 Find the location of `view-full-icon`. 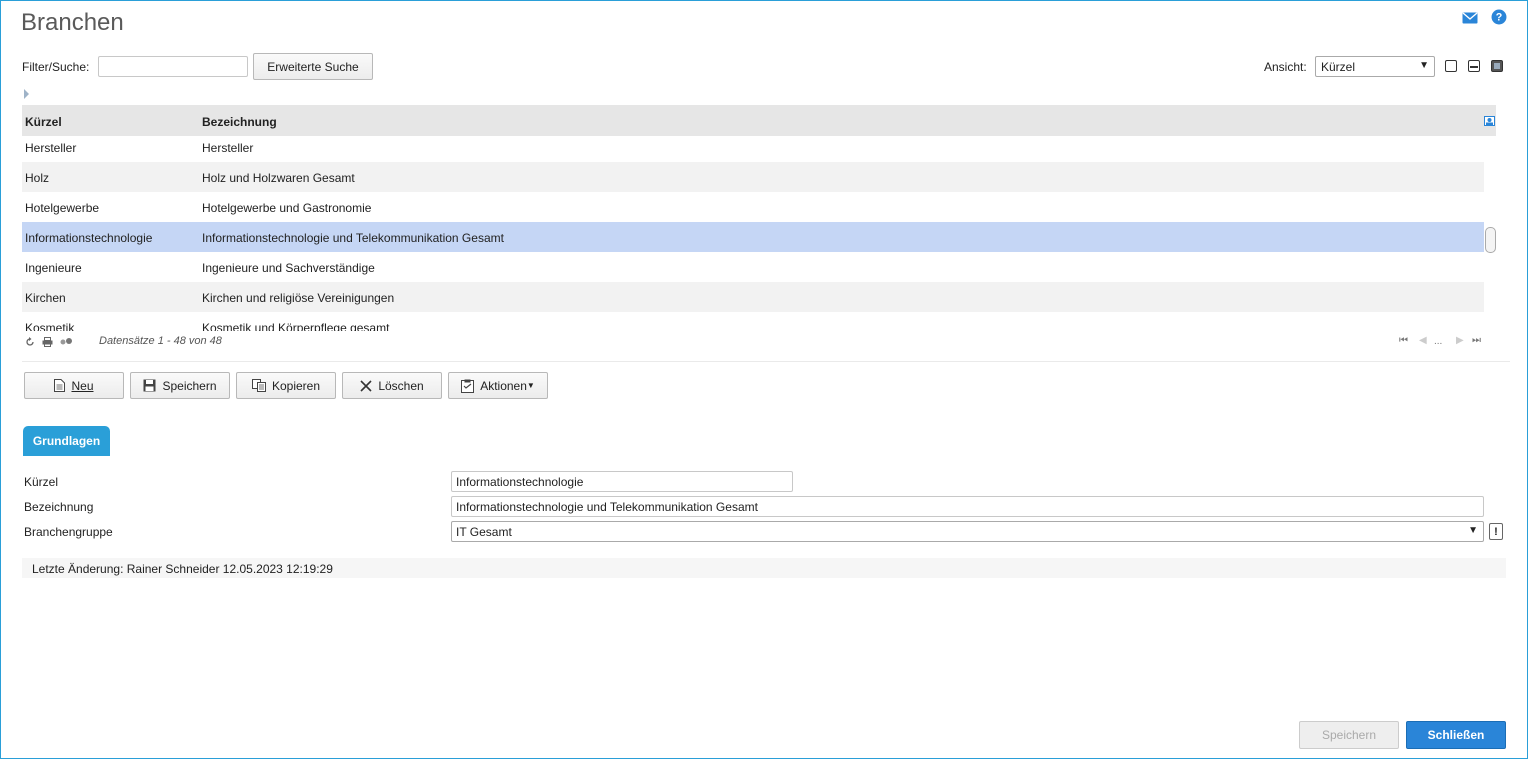

view-full-icon is located at coordinates (1497, 66).